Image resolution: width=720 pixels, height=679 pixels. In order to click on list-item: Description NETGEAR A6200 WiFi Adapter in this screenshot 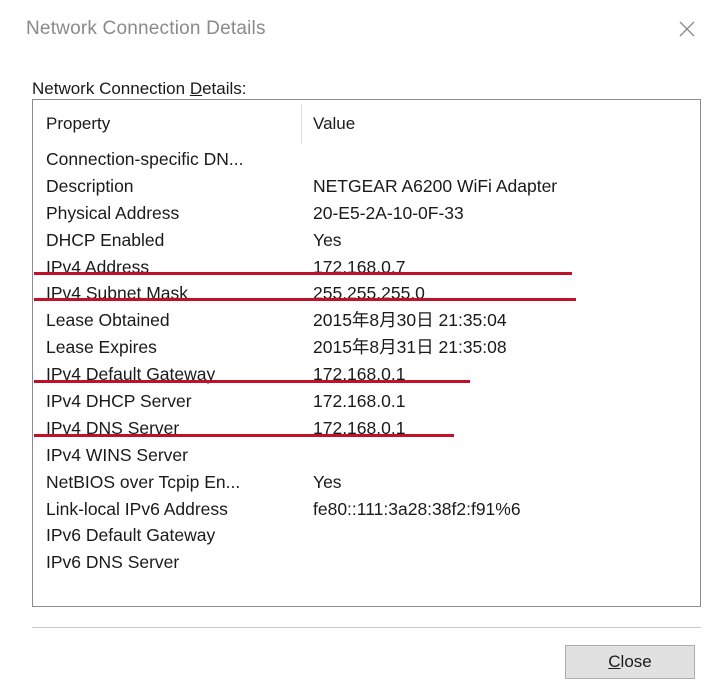, I will do `click(366, 186)`.